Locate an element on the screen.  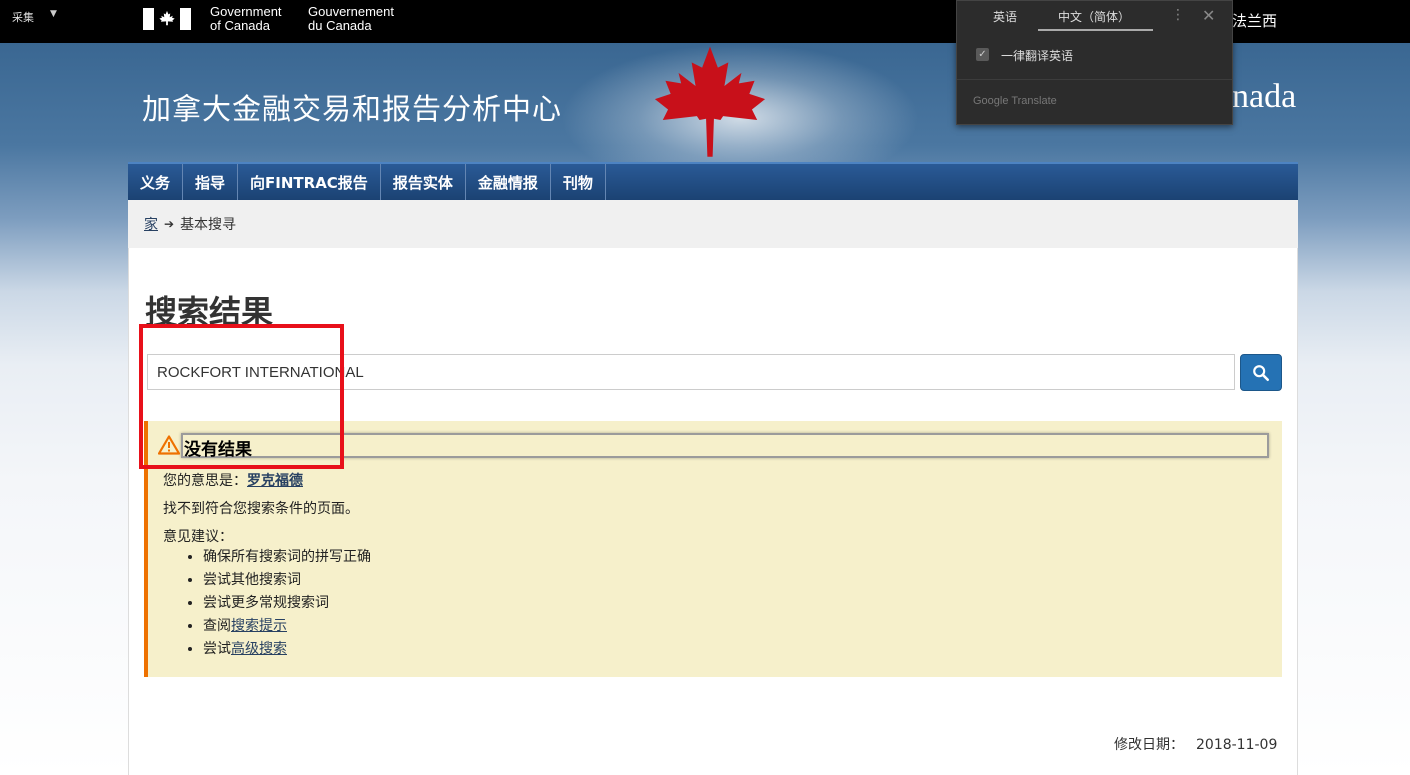
alert-heading-focus-outline is located at coordinates (725, 445).